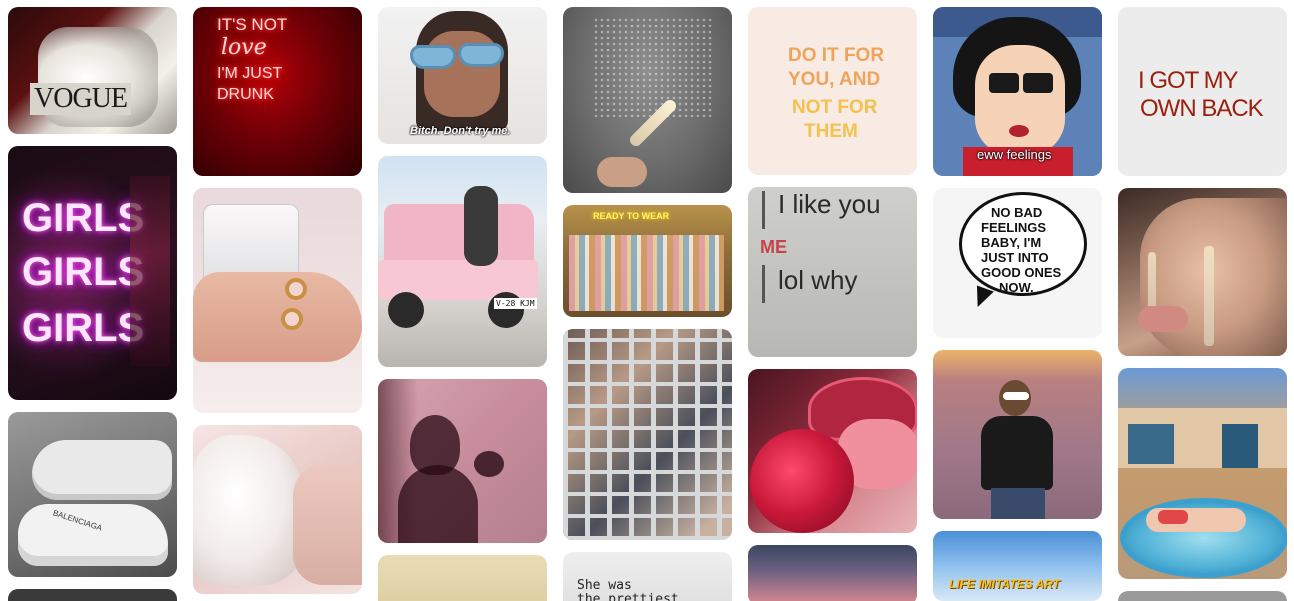 This screenshot has width=1294, height=601. What do you see at coordinates (604, 585) in the screenshot?
I see `prettiest-line-1: She was` at bounding box center [604, 585].